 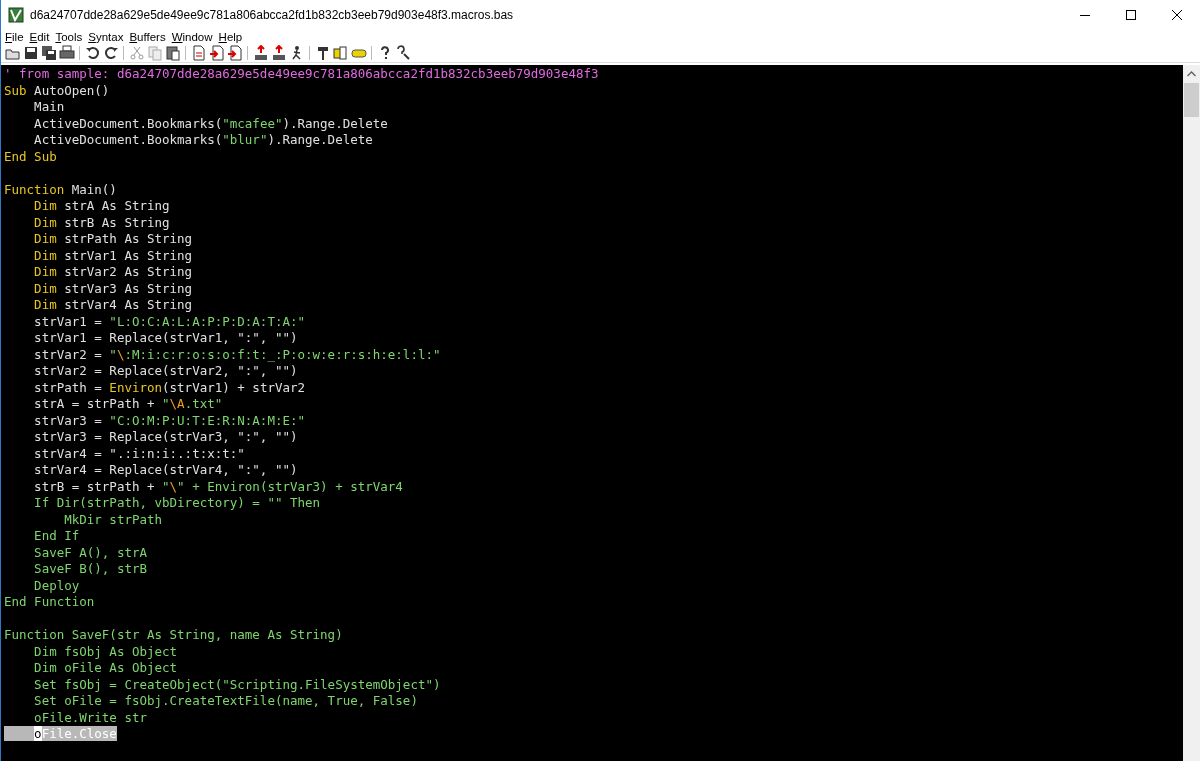 I want to click on code-line: Dim strVar3 As String, so click(x=113, y=288).